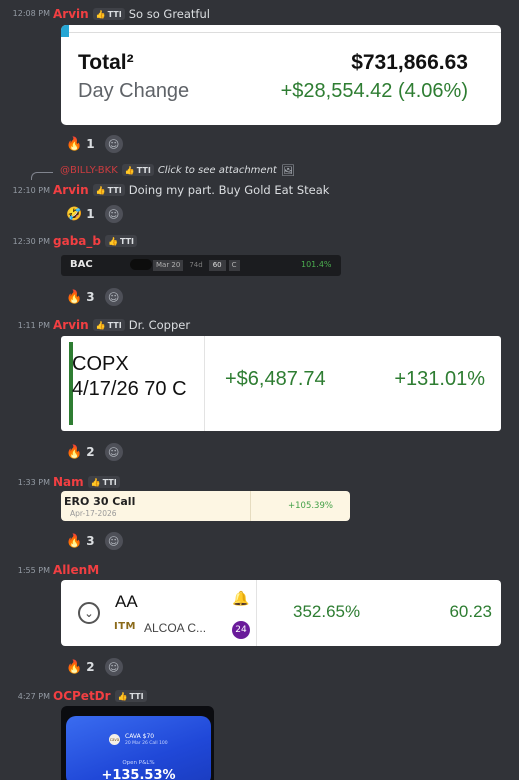 Image resolution: width=519 pixels, height=780 pixels. I want to click on copx-card-image: COPX 4/17/26 70 C +$6,487.74 +131.01%, so click(281, 383).